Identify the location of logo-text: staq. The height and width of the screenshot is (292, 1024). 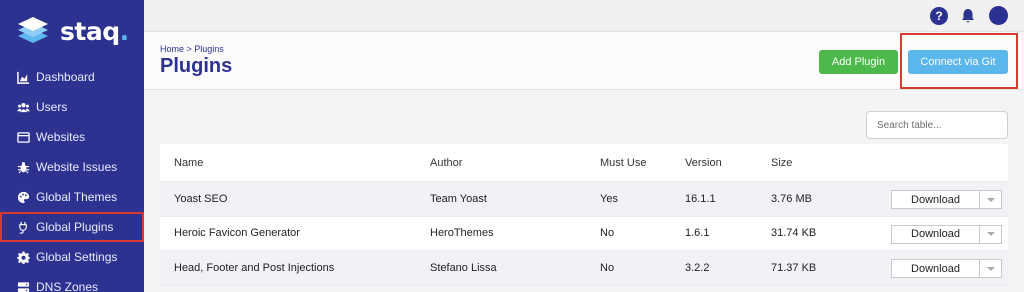
(90, 31).